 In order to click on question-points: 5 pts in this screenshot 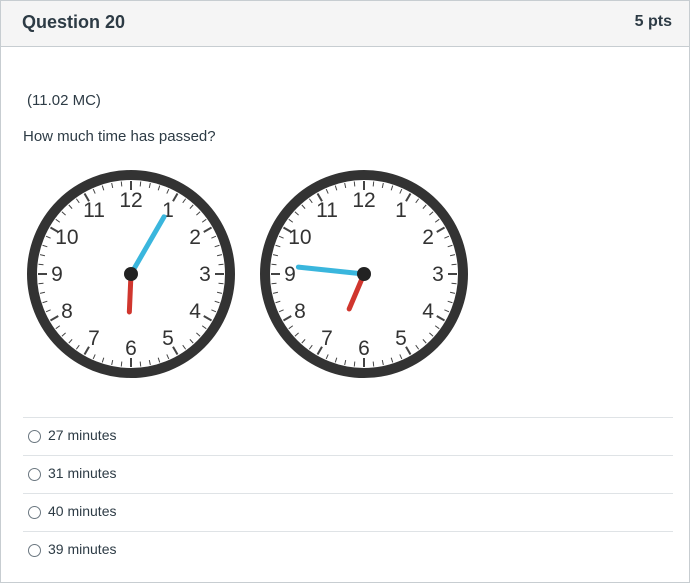, I will do `click(653, 21)`.